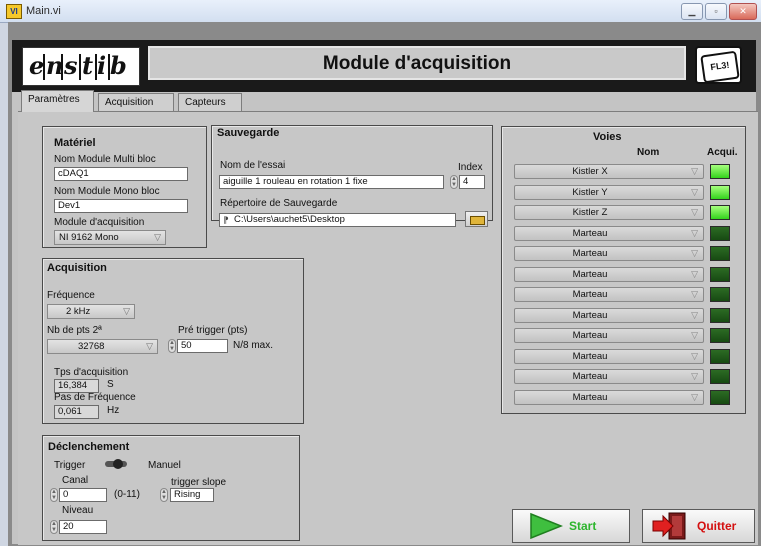 This screenshot has width=761, height=546. What do you see at coordinates (76, 412) in the screenshot?
I see `pas-frequence-value: 0,061` at bounding box center [76, 412].